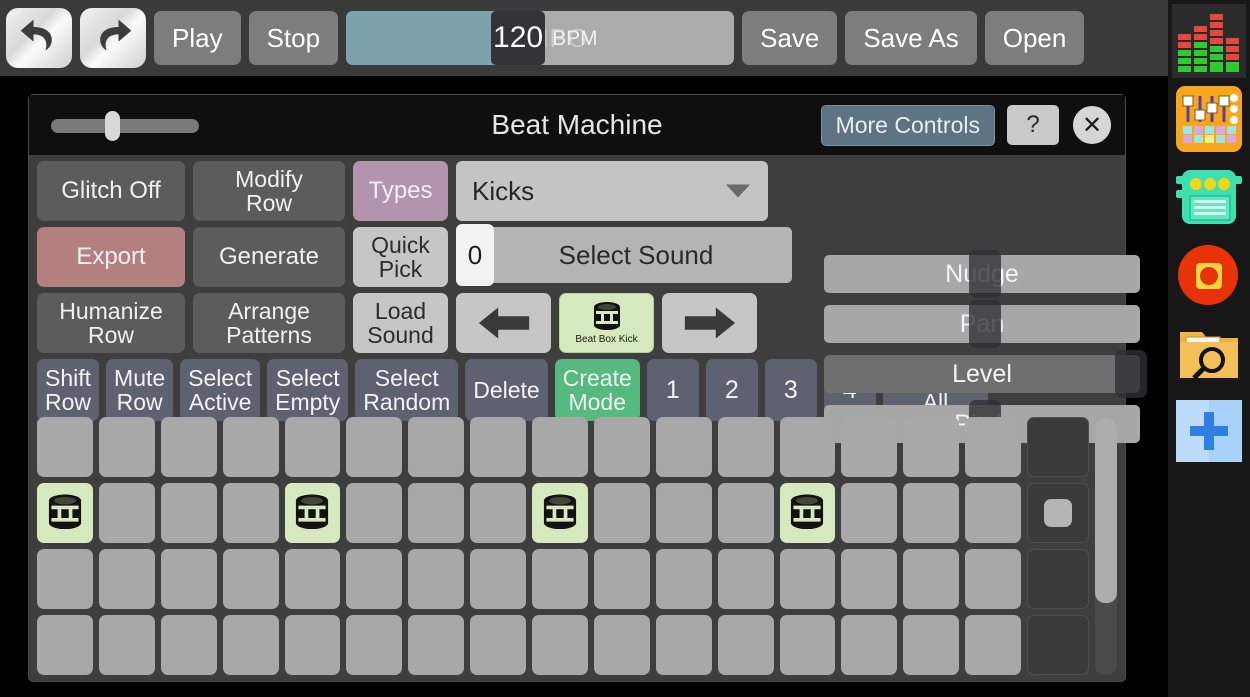 The image size is (1250, 697). Describe the element at coordinates (1209, 431) in the screenshot. I see `sidebar-item-add-new` at that location.